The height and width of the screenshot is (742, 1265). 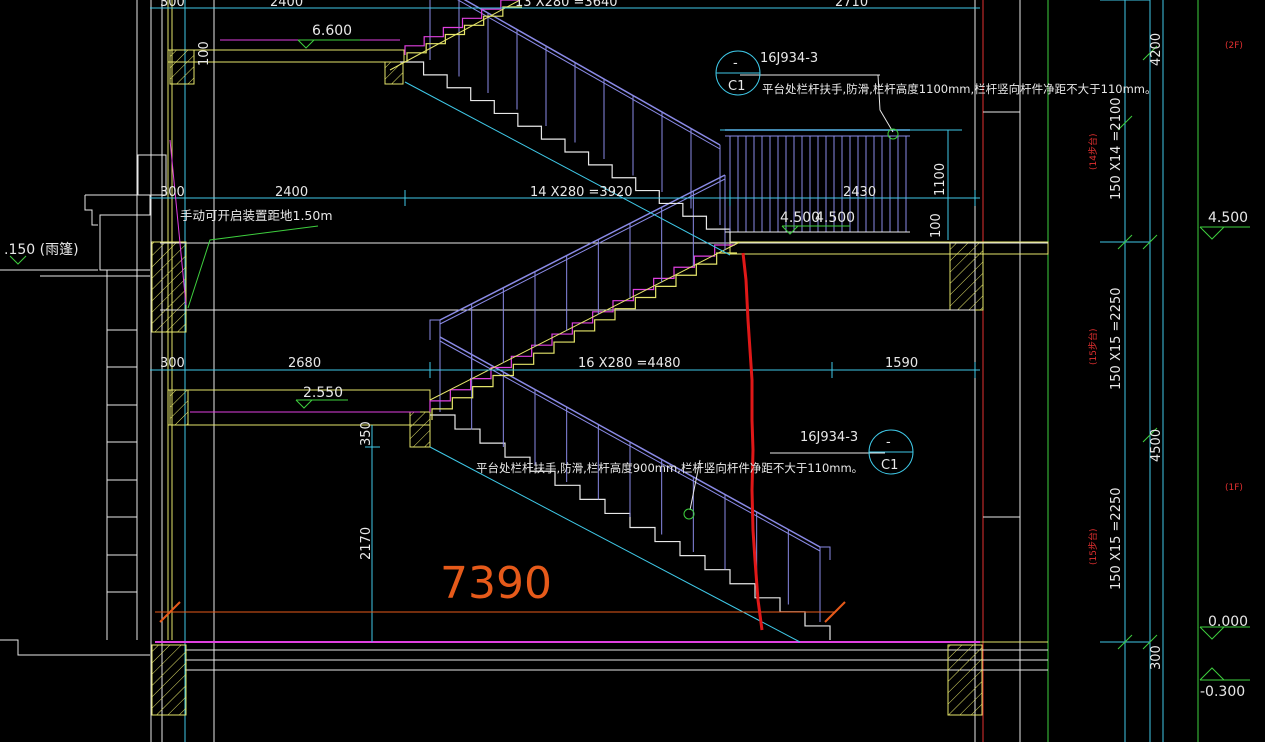 I want to click on big-dimension-7390: 7390, so click(x=496, y=583).